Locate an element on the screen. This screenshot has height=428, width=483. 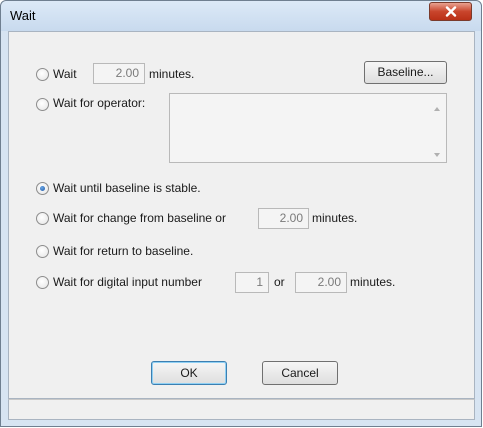
wait-stable-label: Wait until baseline is stable. is located at coordinates (127, 188).